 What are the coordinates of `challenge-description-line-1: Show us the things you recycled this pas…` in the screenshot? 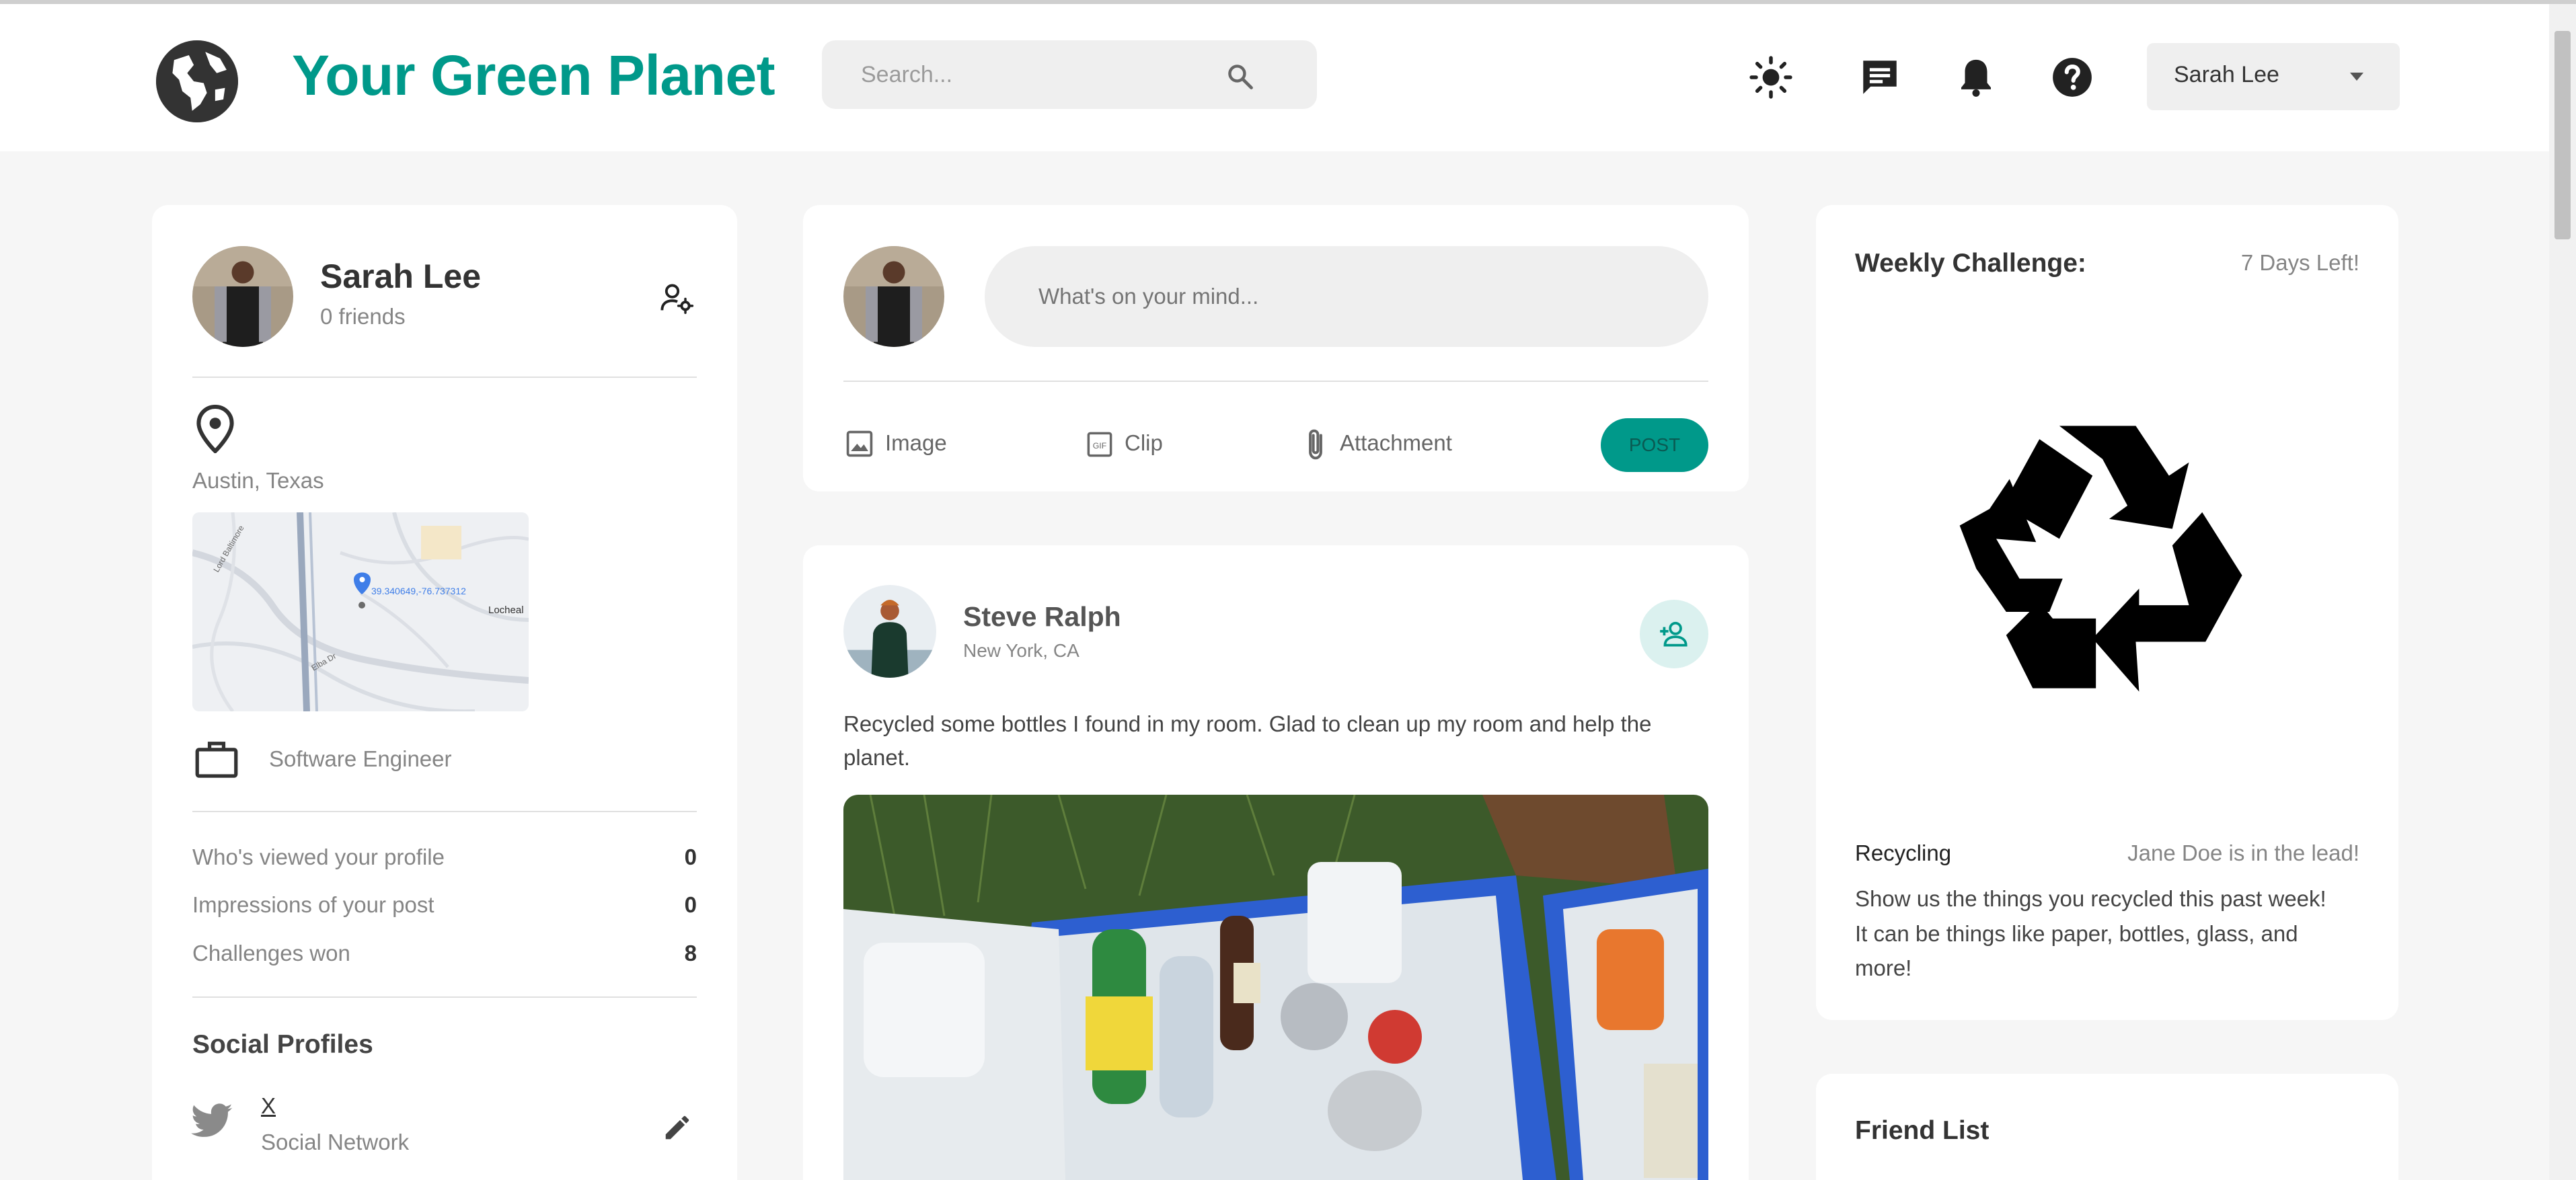 It's located at (2090, 898).